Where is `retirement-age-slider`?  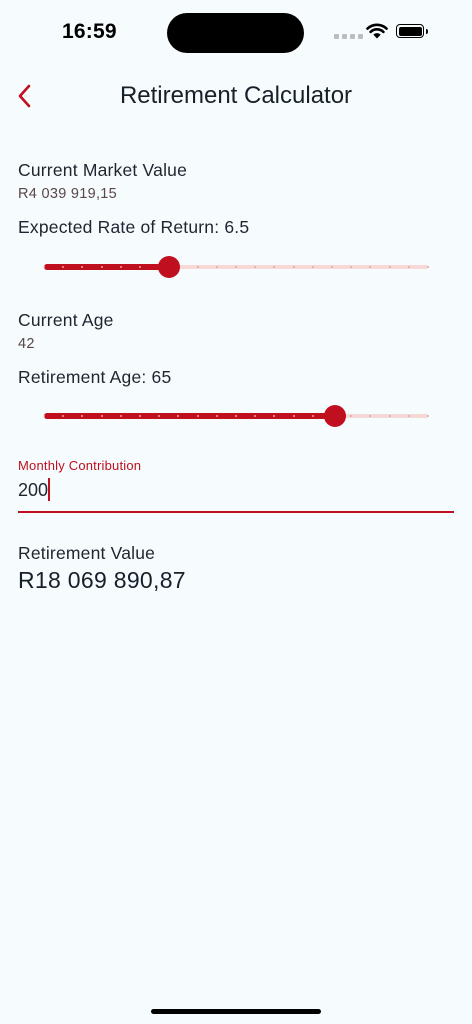
retirement-age-slider is located at coordinates (236, 416).